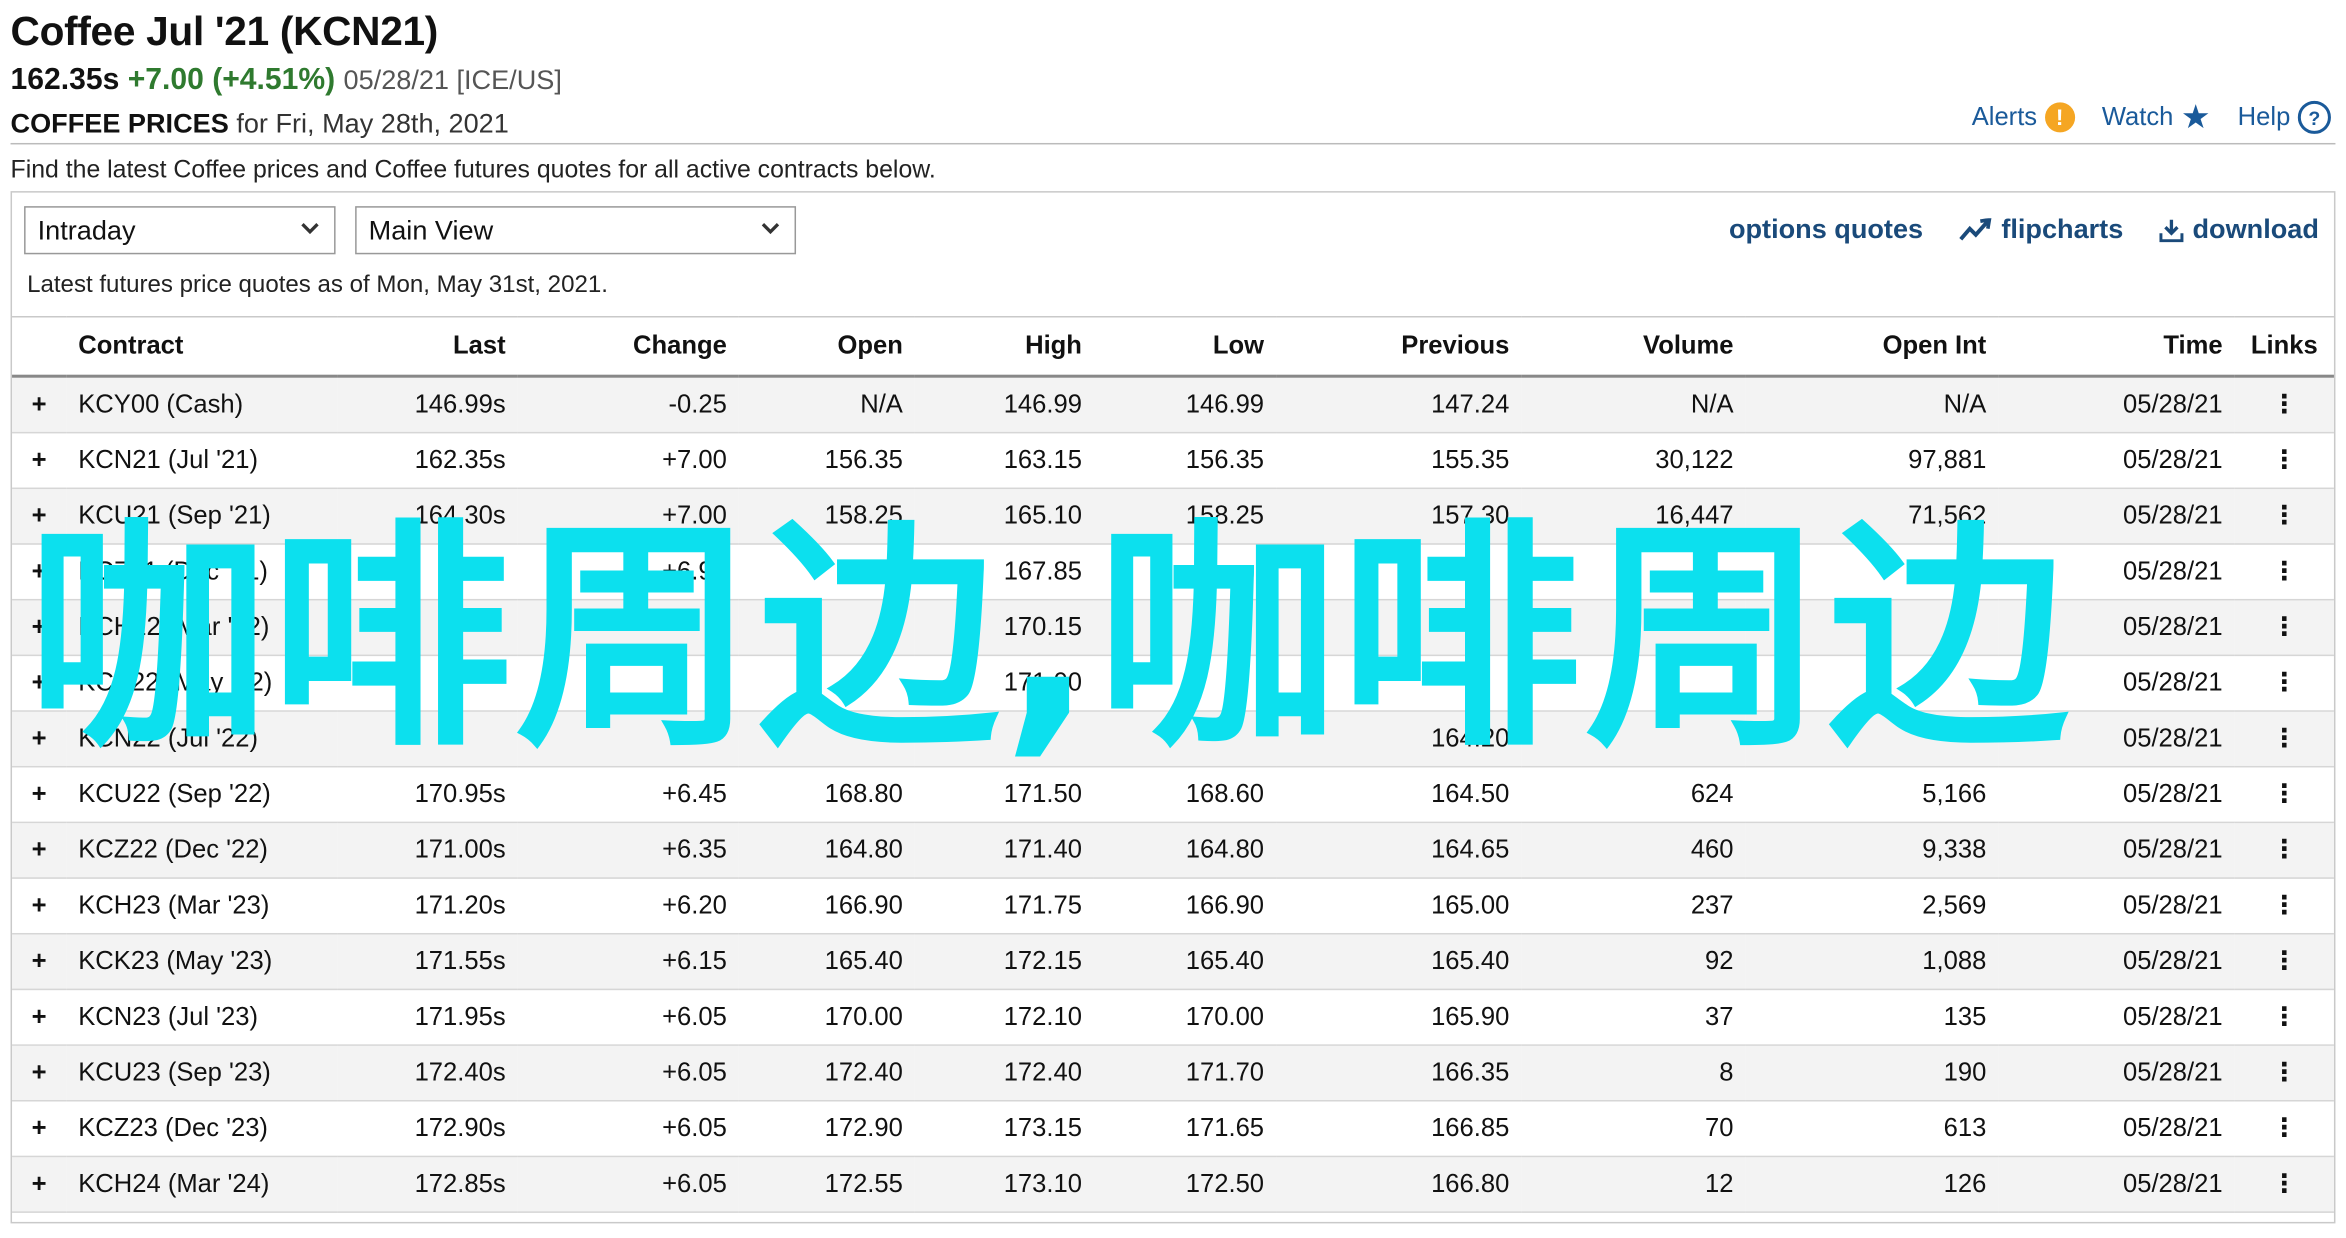  I want to click on help-link: Help ?, so click(2284, 117).